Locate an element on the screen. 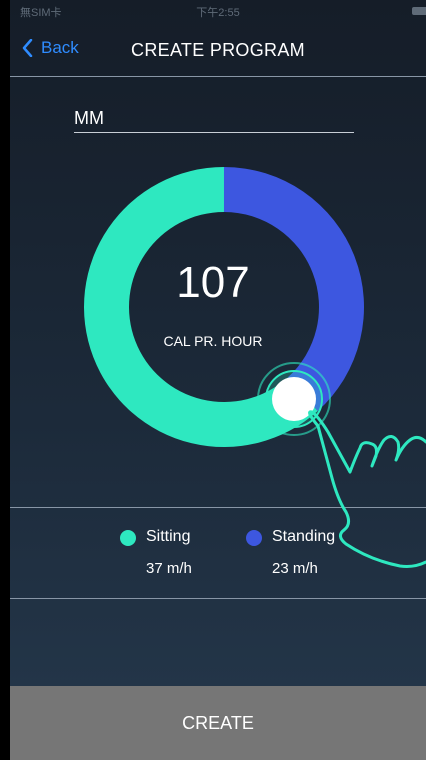 Image resolution: width=426 pixels, height=760 pixels. legend: Sitting 37 m/h Standing 23 m/h is located at coordinates (218, 553).